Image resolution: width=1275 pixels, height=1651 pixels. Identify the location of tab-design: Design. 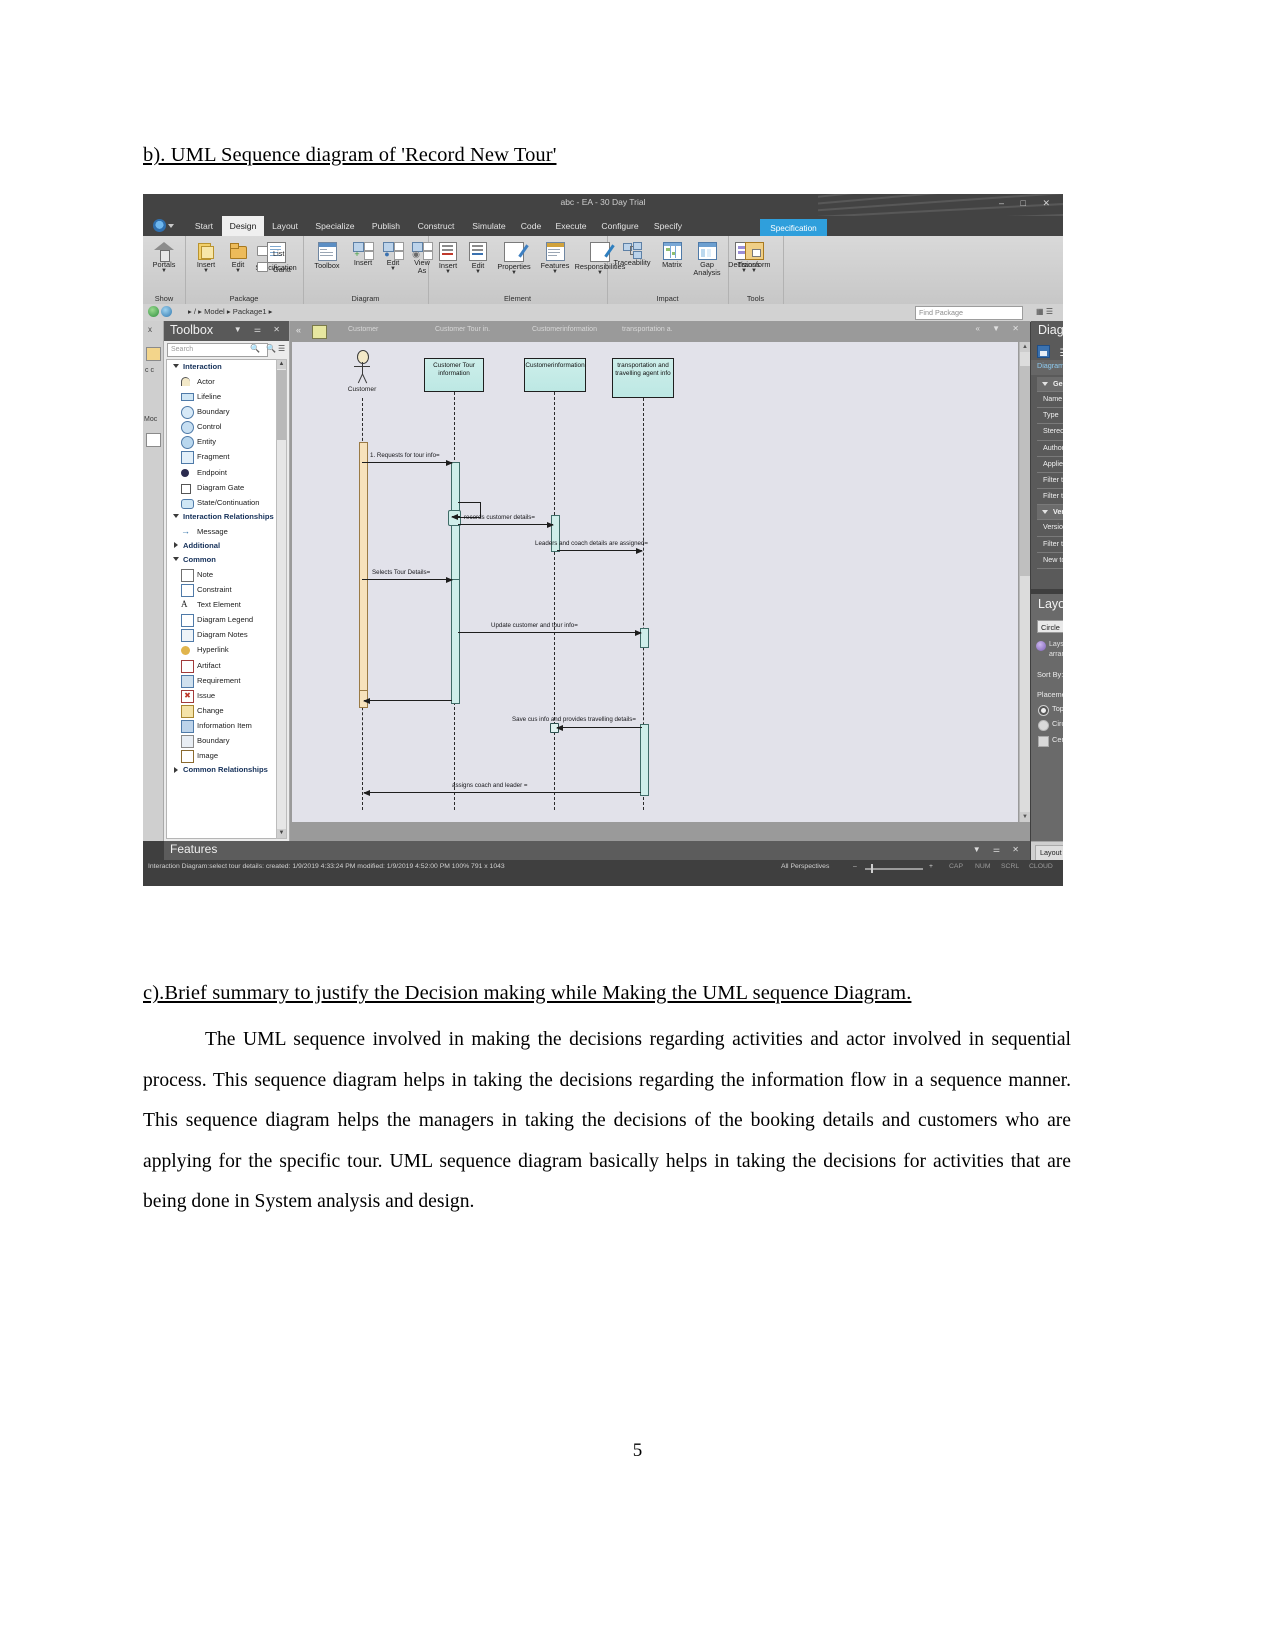
(243, 226).